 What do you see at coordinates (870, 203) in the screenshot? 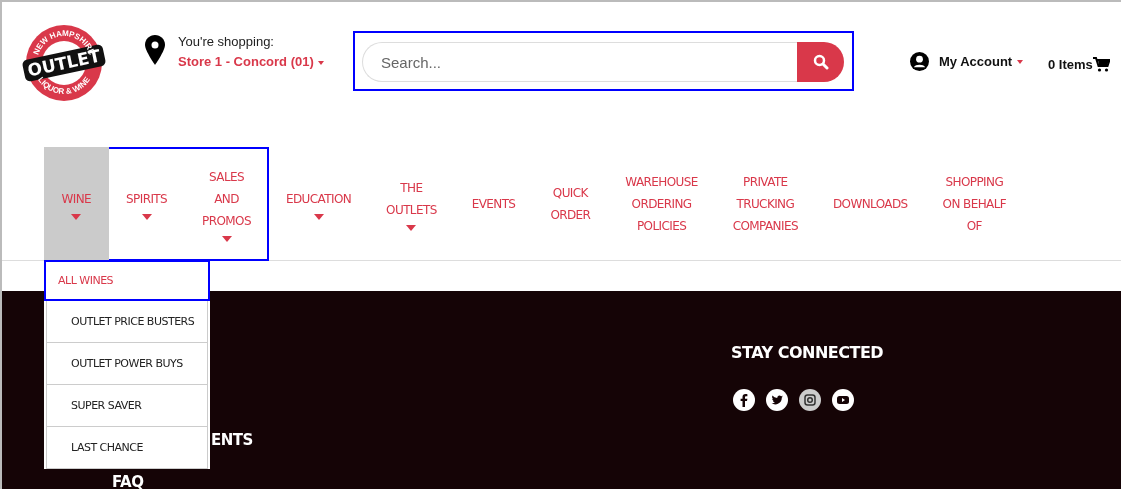
I see `nav-tab: DOWNLOADS` at bounding box center [870, 203].